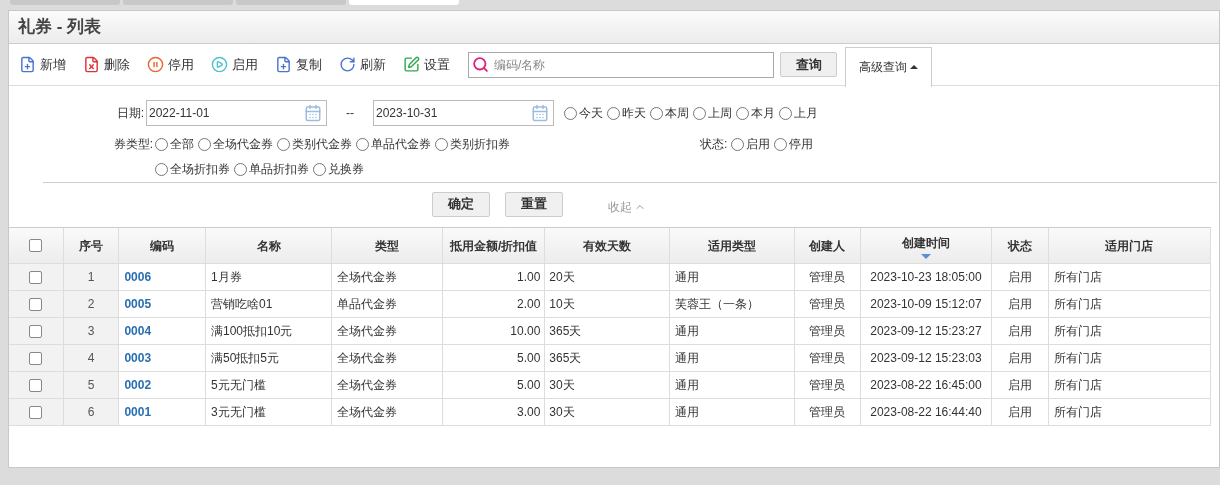 The image size is (1220, 485). I want to click on toolbar-button: 设置, so click(435, 64).